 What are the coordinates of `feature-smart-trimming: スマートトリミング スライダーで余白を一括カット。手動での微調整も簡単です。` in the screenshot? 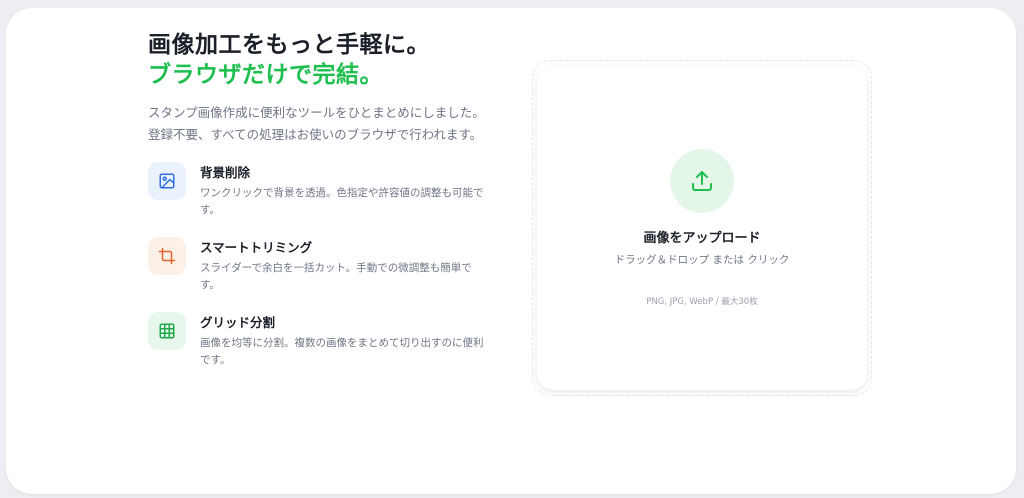 It's located at (320, 274).